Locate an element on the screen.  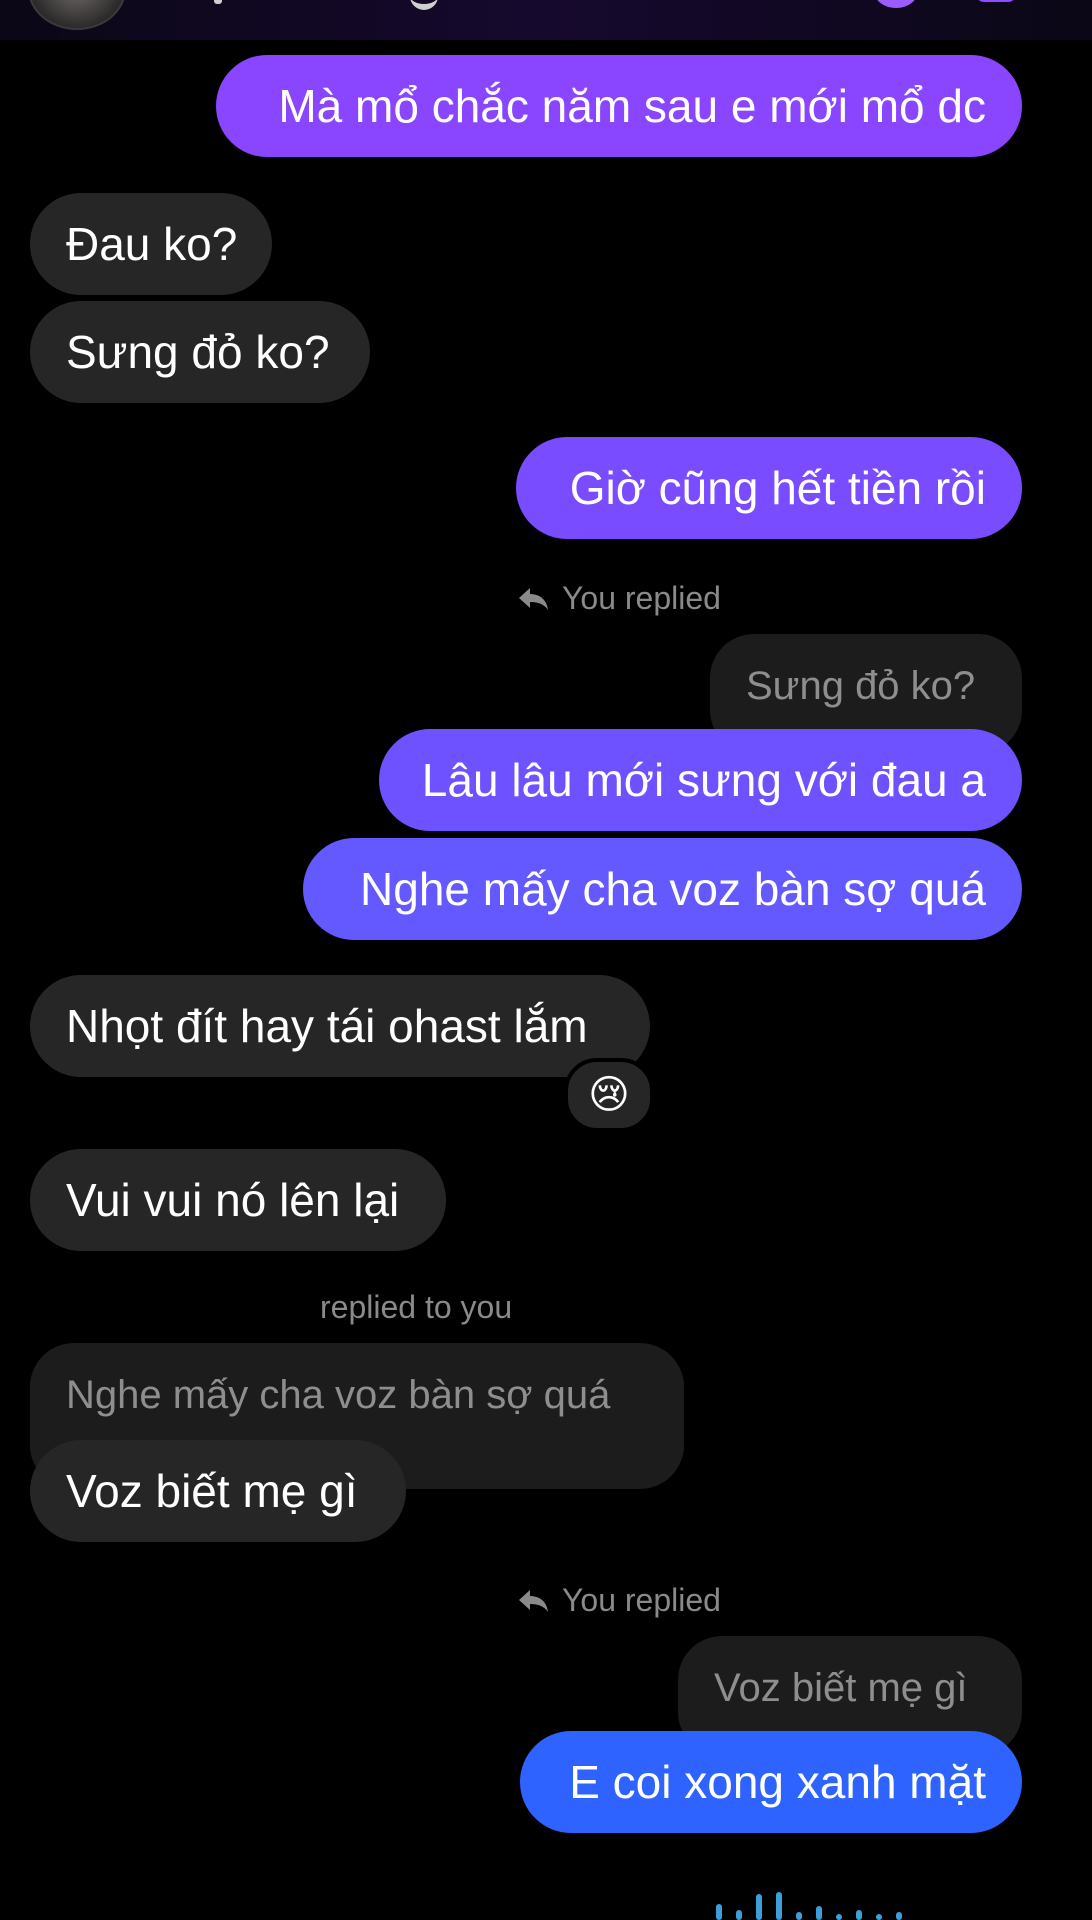
call-icon is located at coordinates (896, 4).